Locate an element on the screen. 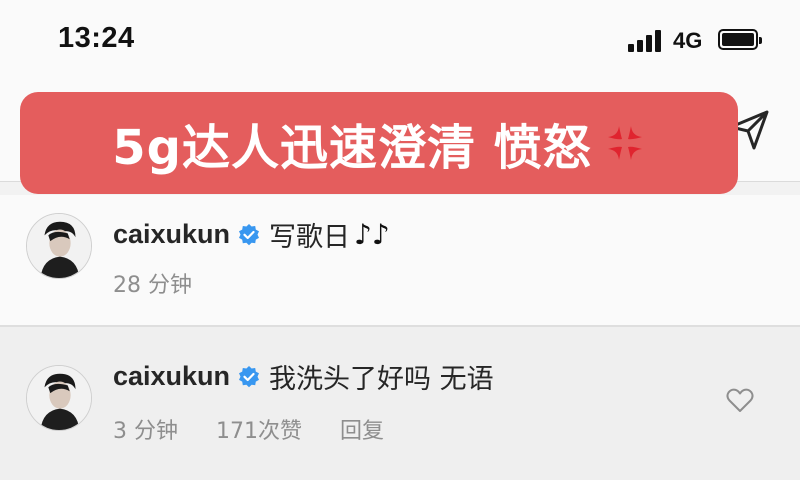  comment-time: 3 分钟 is located at coordinates (145, 431).